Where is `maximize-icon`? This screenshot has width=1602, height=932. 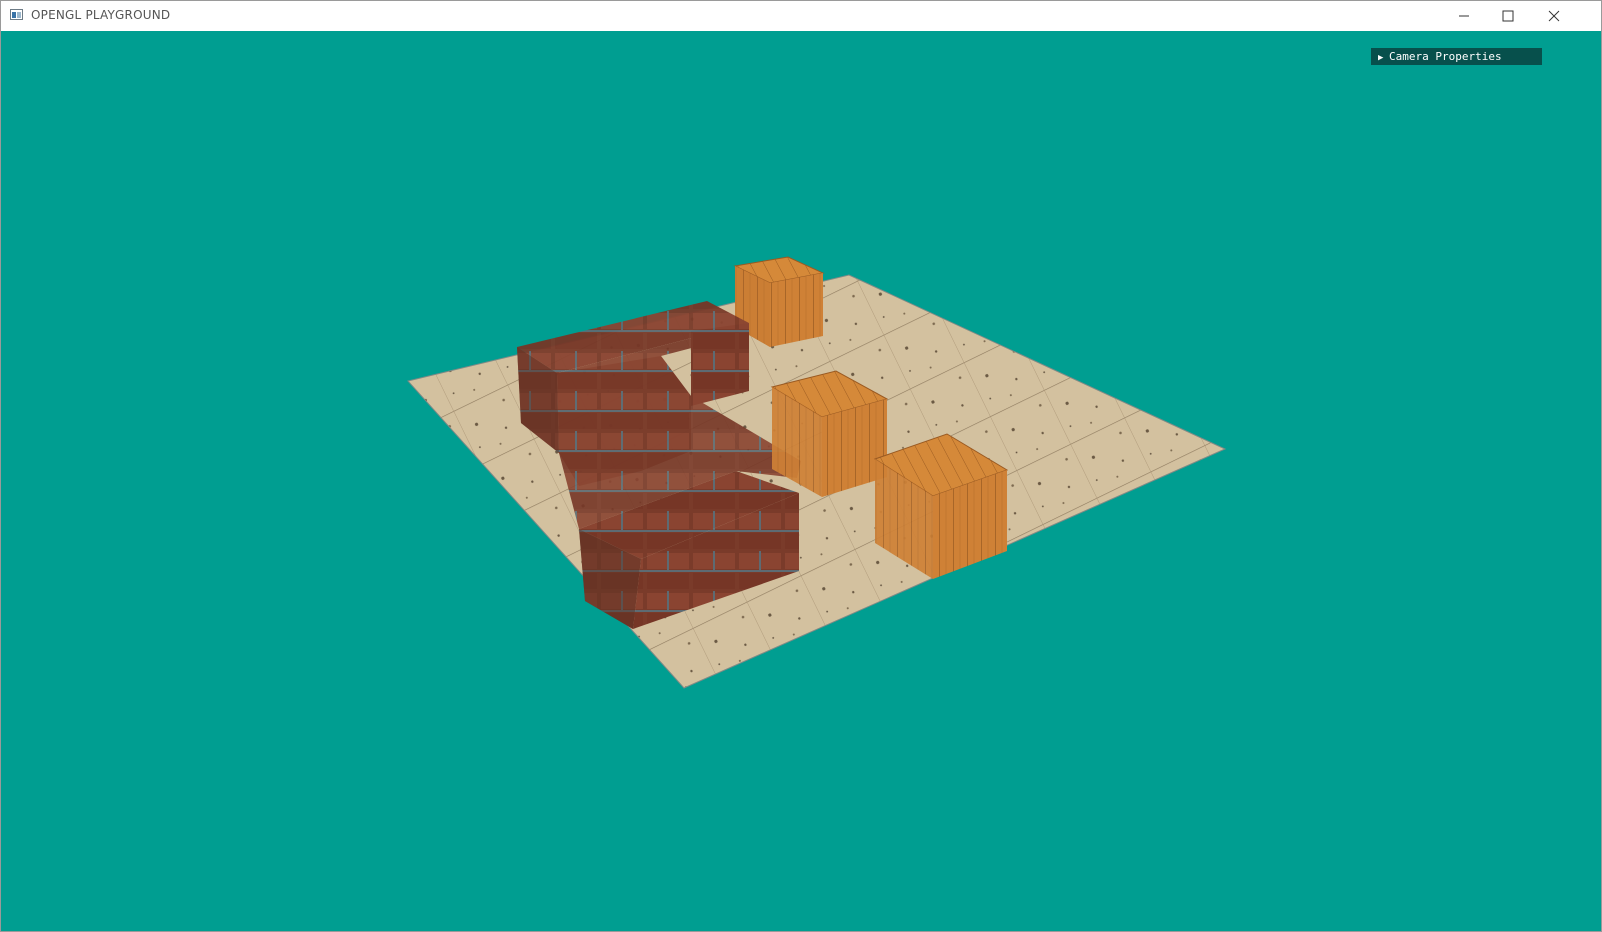 maximize-icon is located at coordinates (1508, 16).